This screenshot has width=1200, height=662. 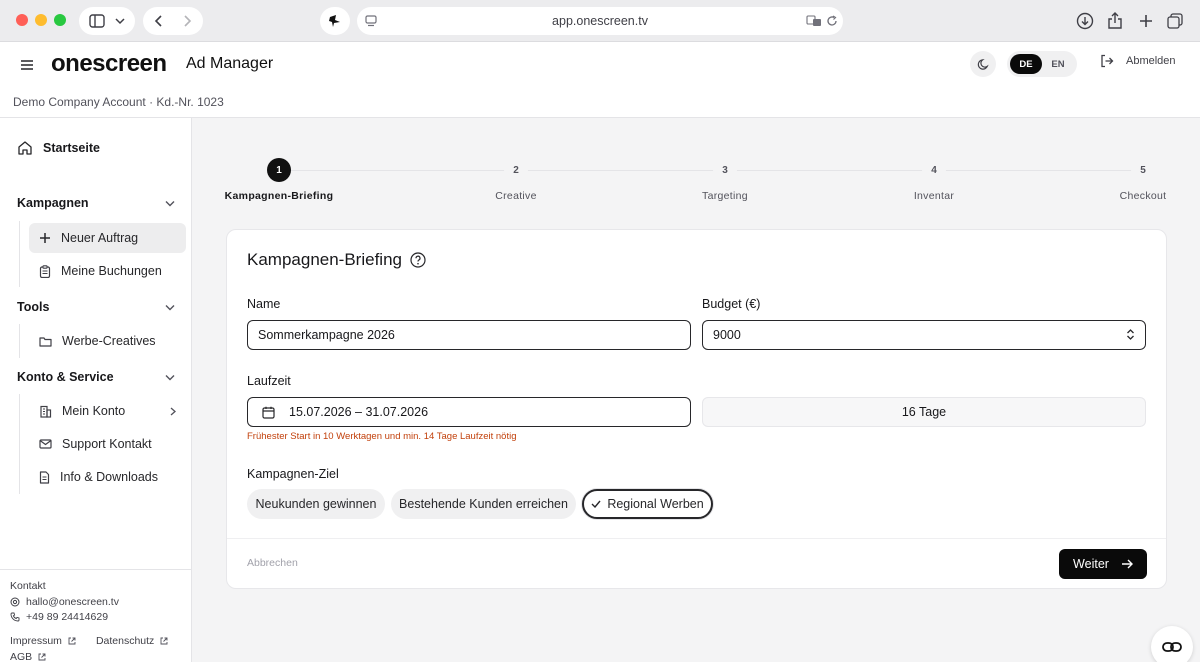 I want to click on menu-icon, so click(x=27, y=65).